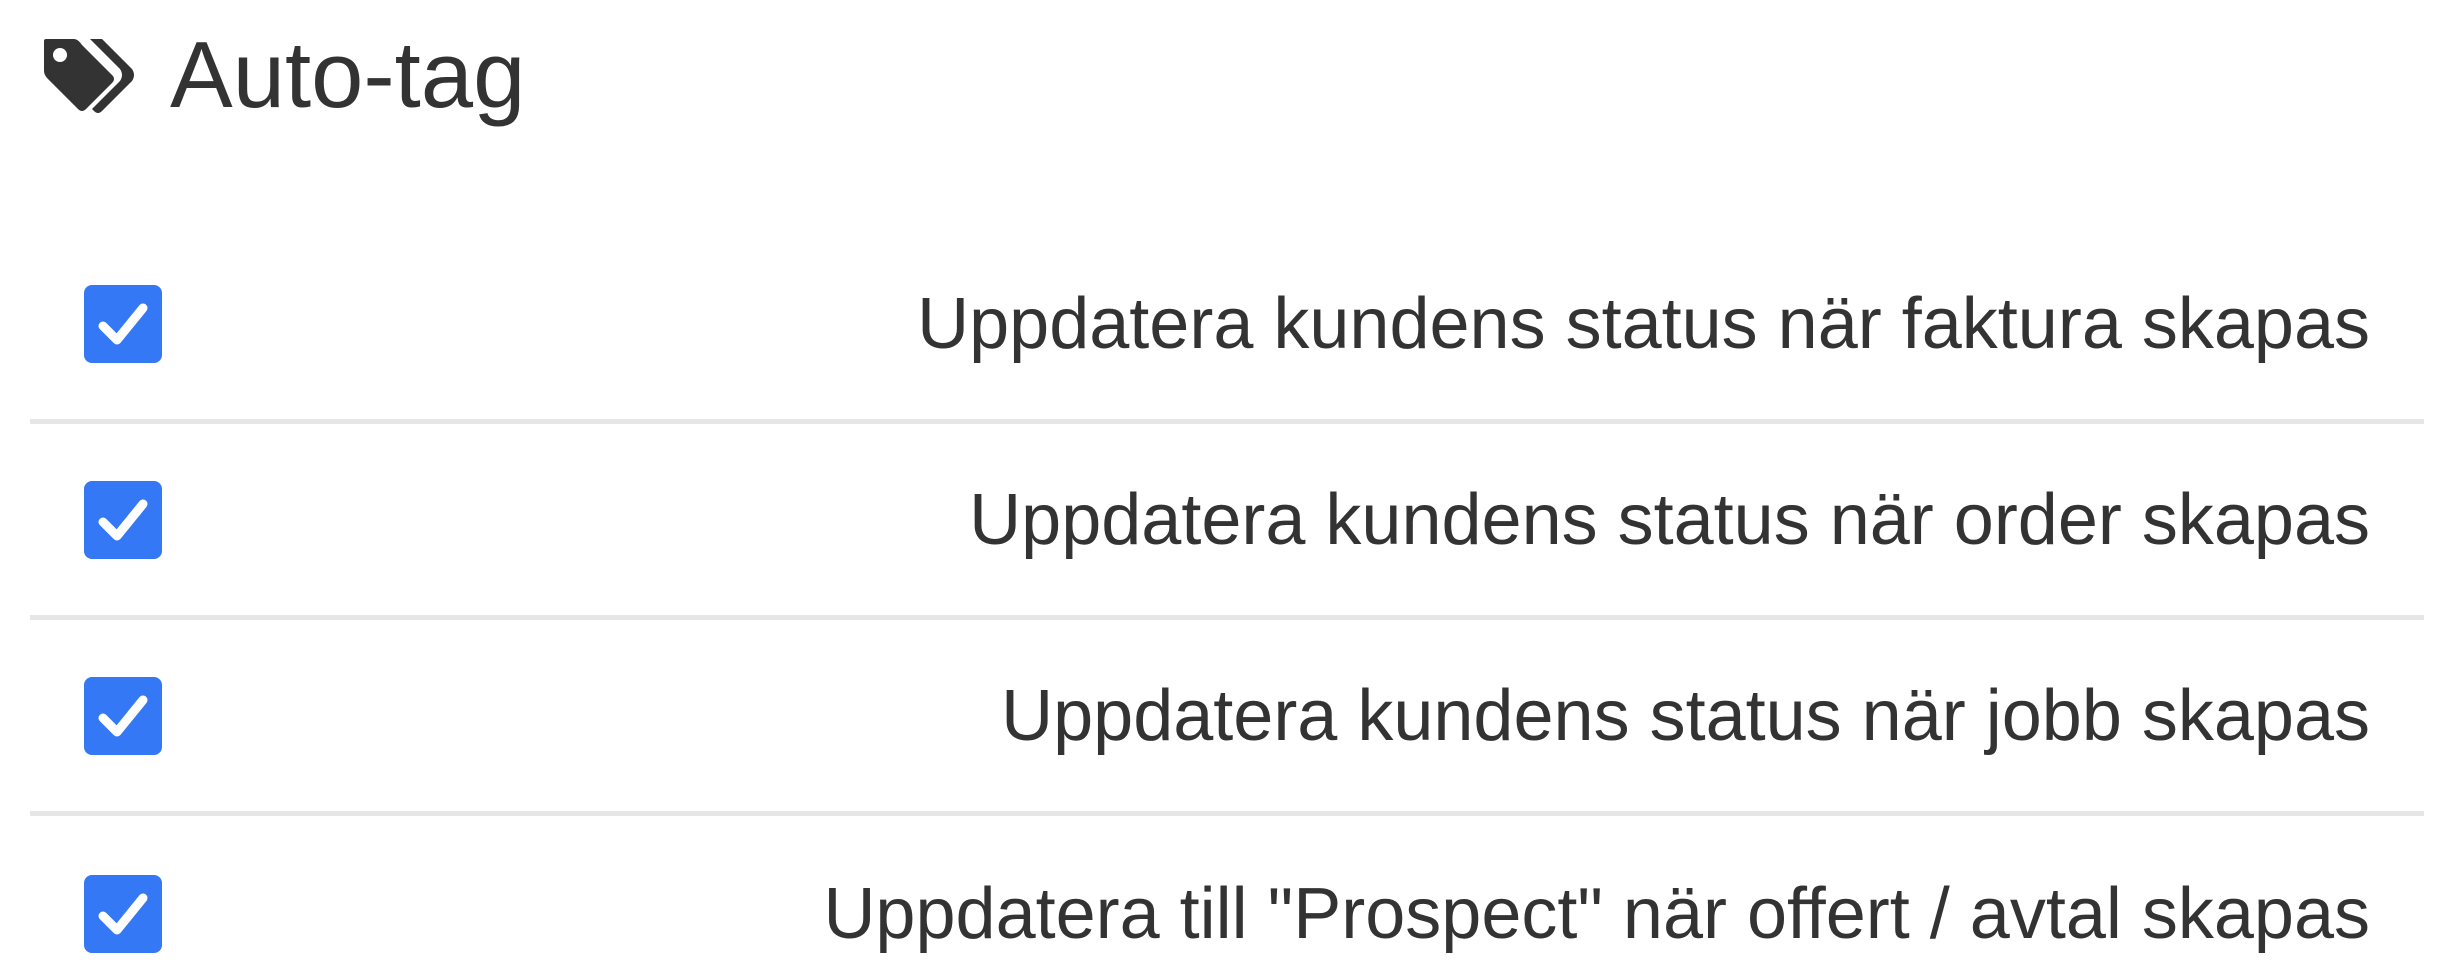 Image resolution: width=2462 pixels, height=980 pixels. Describe the element at coordinates (1685, 715) in the screenshot. I see `option-label: Uppdatera kundens status när jobb skapas` at that location.